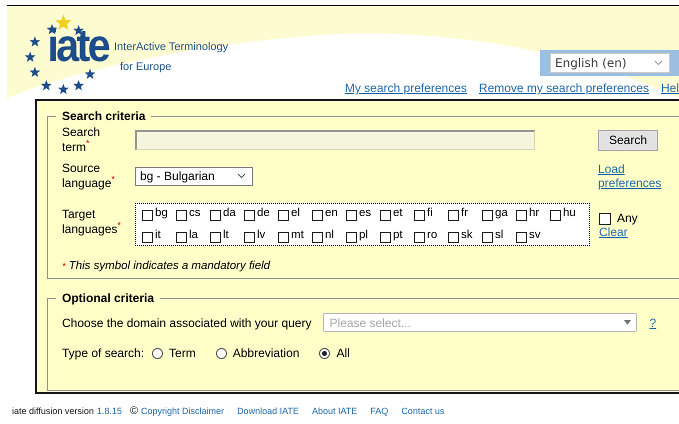 The image size is (679, 424). What do you see at coordinates (167, 266) in the screenshot?
I see `mandatory-note: * This symbol indicates a mandatory field` at bounding box center [167, 266].